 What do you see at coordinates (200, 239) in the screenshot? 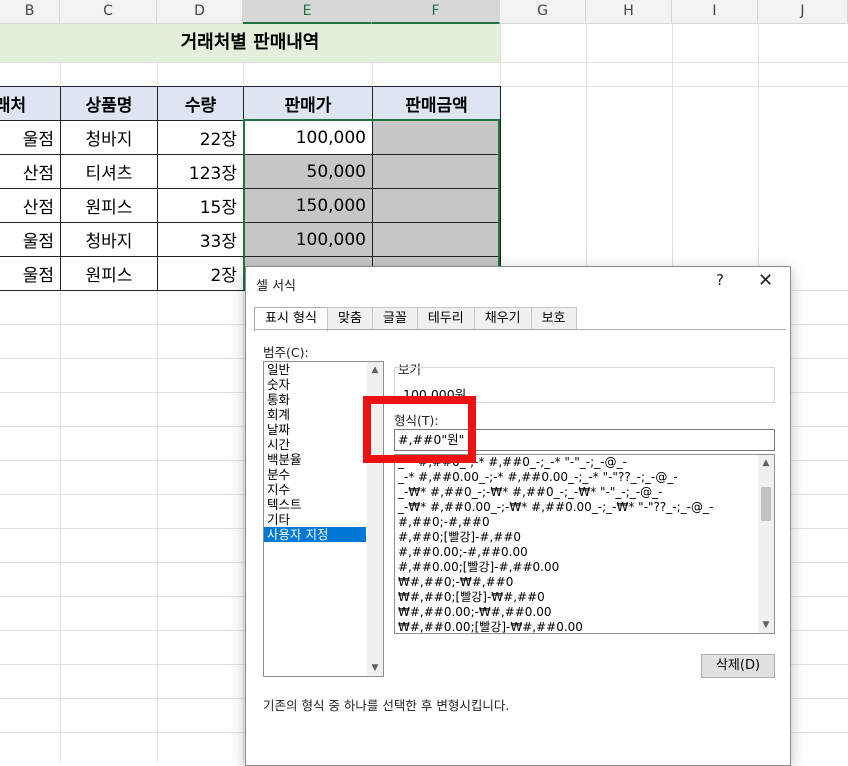
I see `table-cell: 33장` at bounding box center [200, 239].